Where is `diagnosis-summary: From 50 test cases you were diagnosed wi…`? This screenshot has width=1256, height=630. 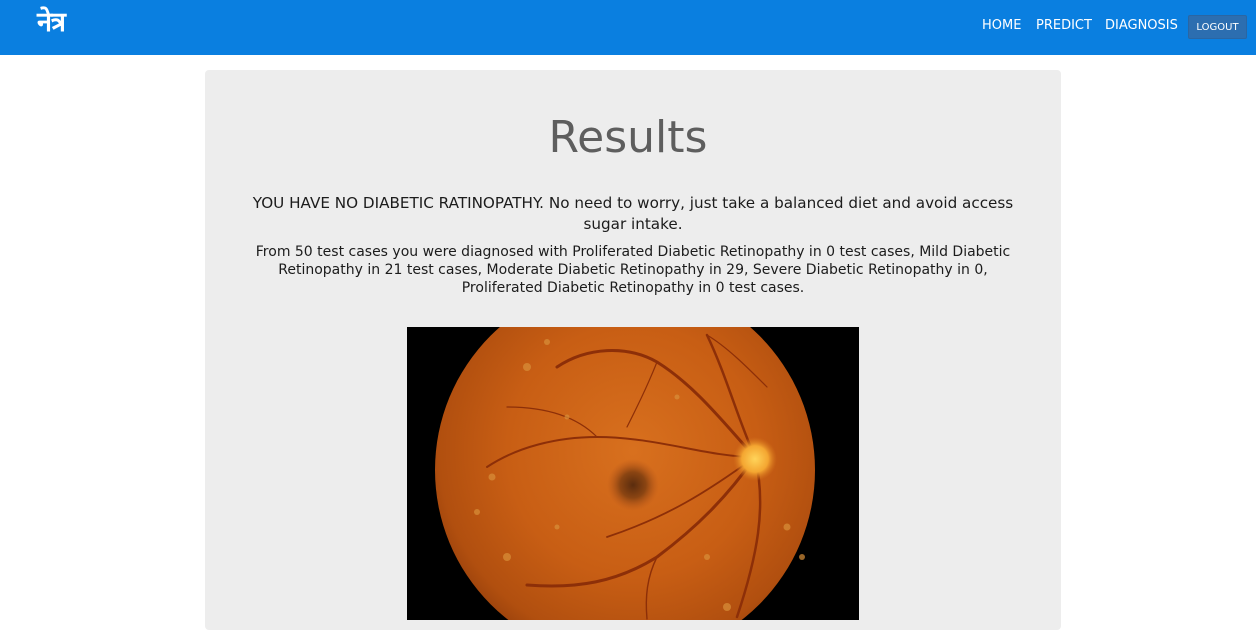 diagnosis-summary: From 50 test cases you were diagnosed wi… is located at coordinates (633, 270).